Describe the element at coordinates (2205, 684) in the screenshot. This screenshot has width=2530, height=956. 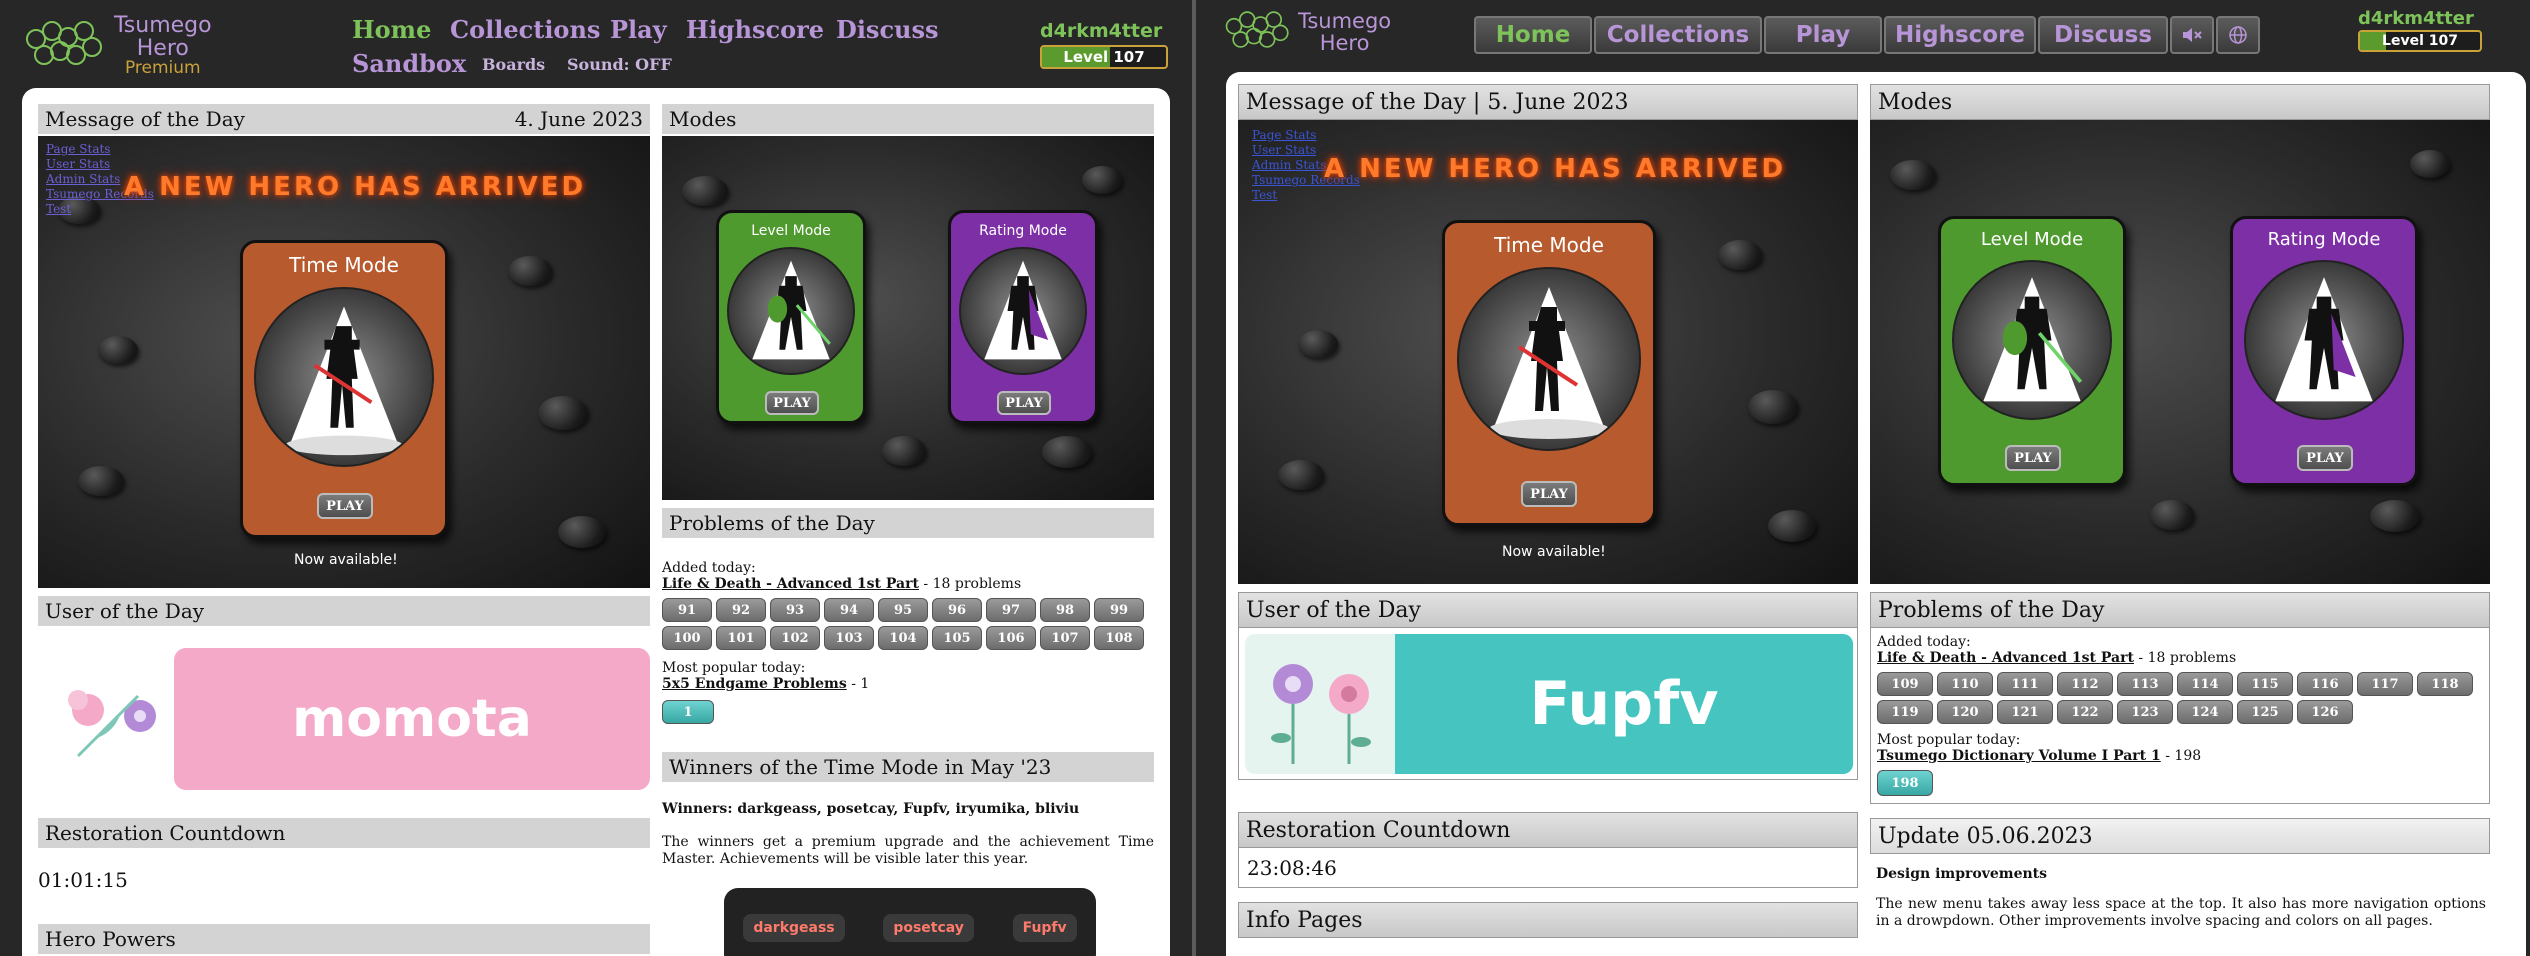
I see `problem-button: 114` at that location.